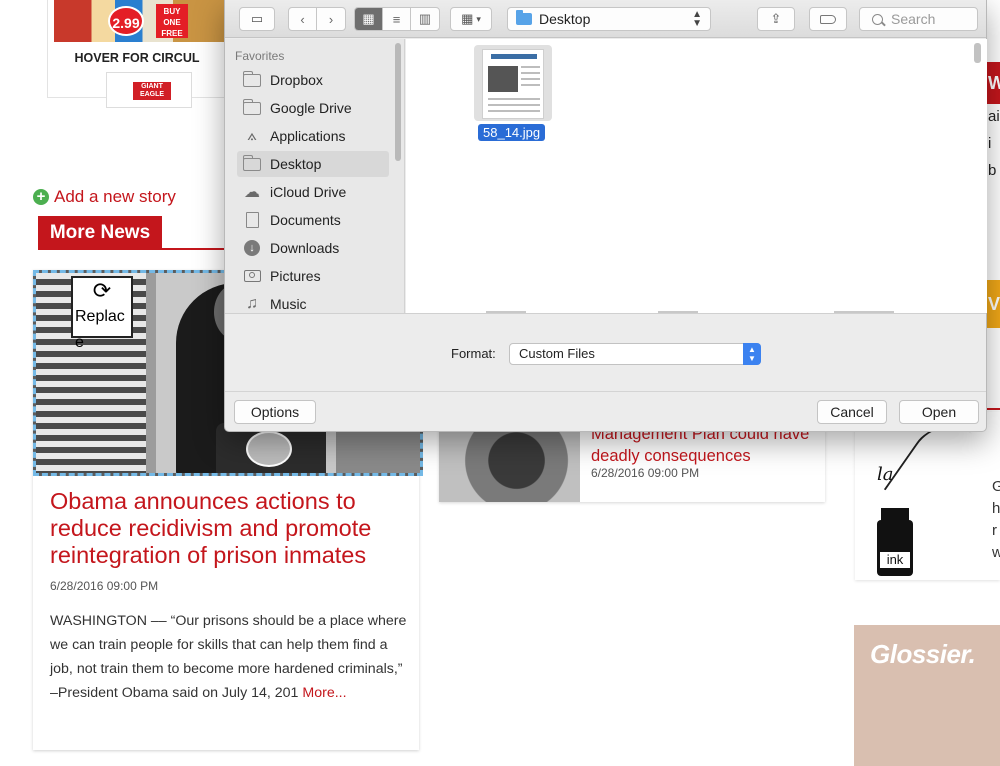 Image resolution: width=1000 pixels, height=766 pixels. I want to click on right-story-letter: h, so click(996, 508).